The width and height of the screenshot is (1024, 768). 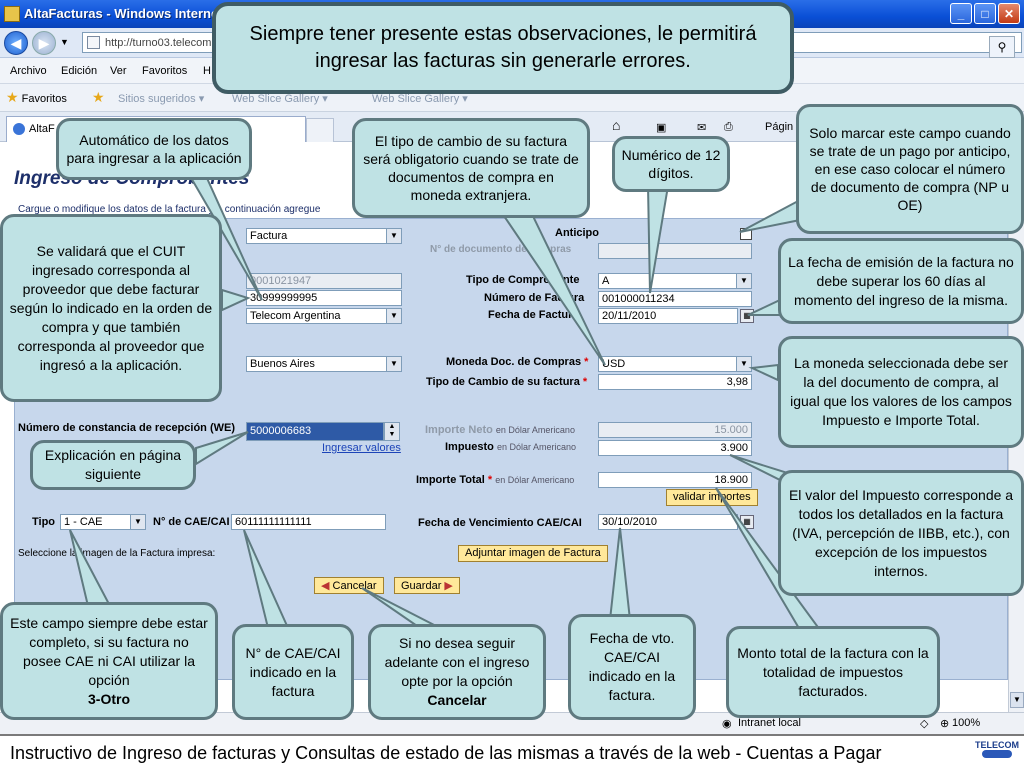 I want to click on impuesto-field: 3.900, so click(x=675, y=448).